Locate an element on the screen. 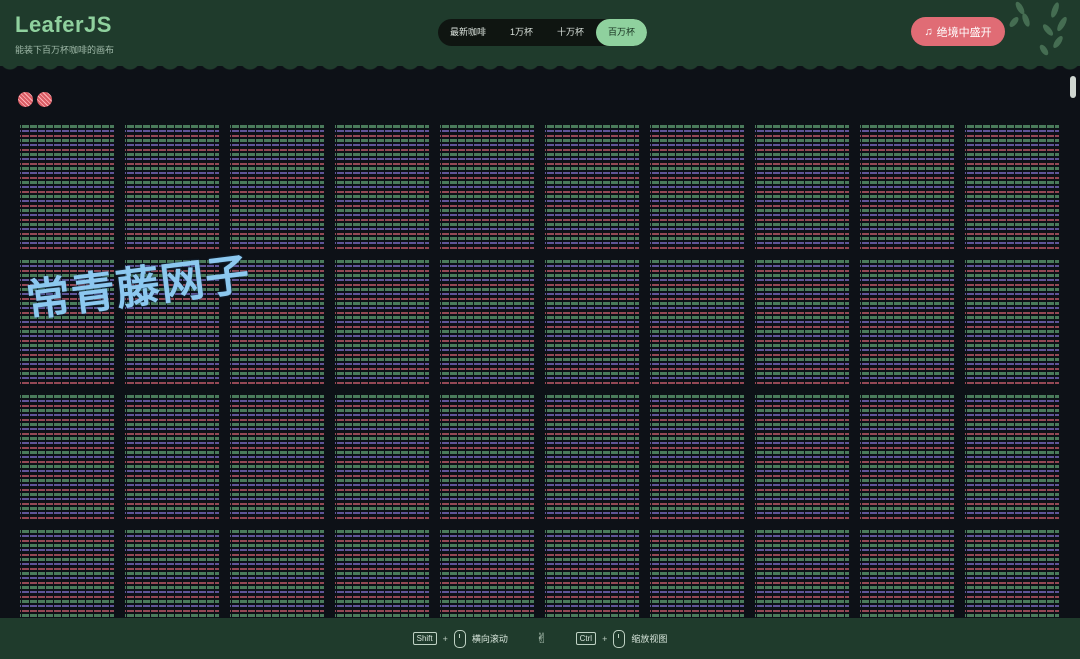  music-button: ♫ 绝境中盛开 is located at coordinates (958, 31).